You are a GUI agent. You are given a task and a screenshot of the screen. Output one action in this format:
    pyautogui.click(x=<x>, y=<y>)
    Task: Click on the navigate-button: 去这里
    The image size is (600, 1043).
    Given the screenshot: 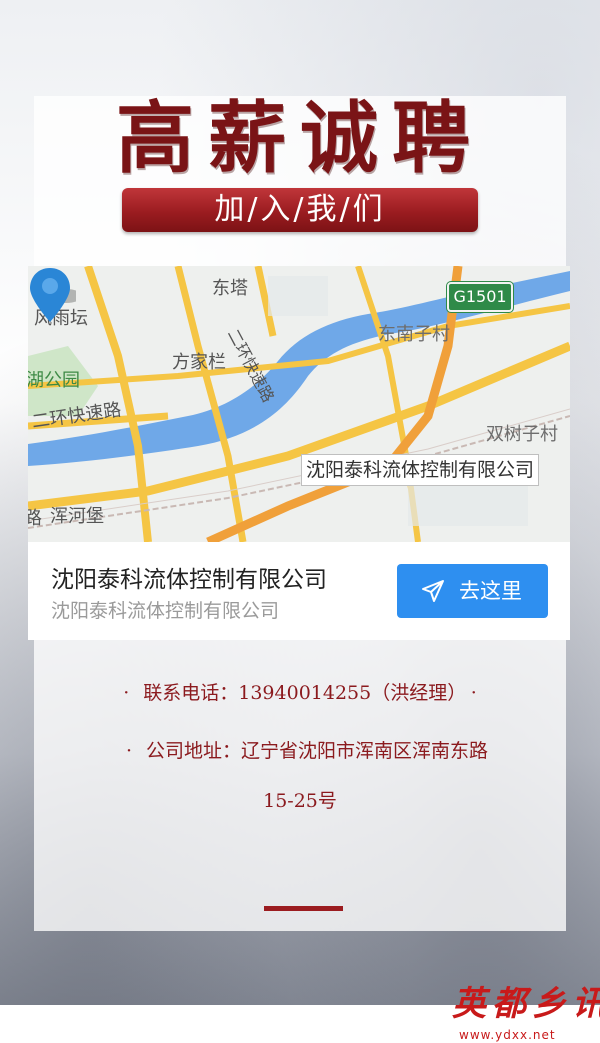 What is the action you would take?
    pyautogui.click(x=472, y=591)
    